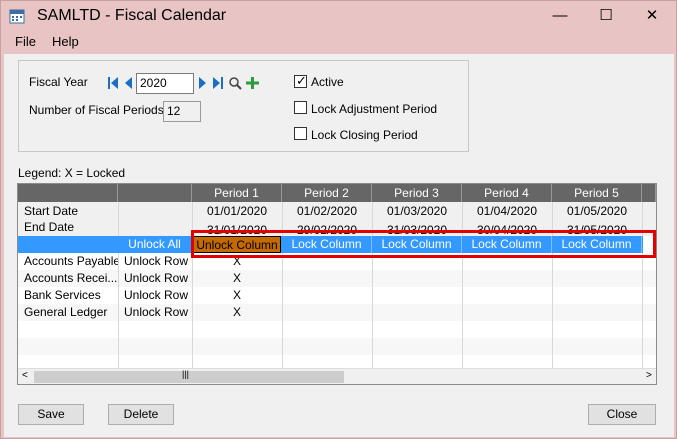 This screenshot has width=677, height=439. What do you see at coordinates (71, 261) in the screenshot?
I see `row-name: Accounts Payable` at bounding box center [71, 261].